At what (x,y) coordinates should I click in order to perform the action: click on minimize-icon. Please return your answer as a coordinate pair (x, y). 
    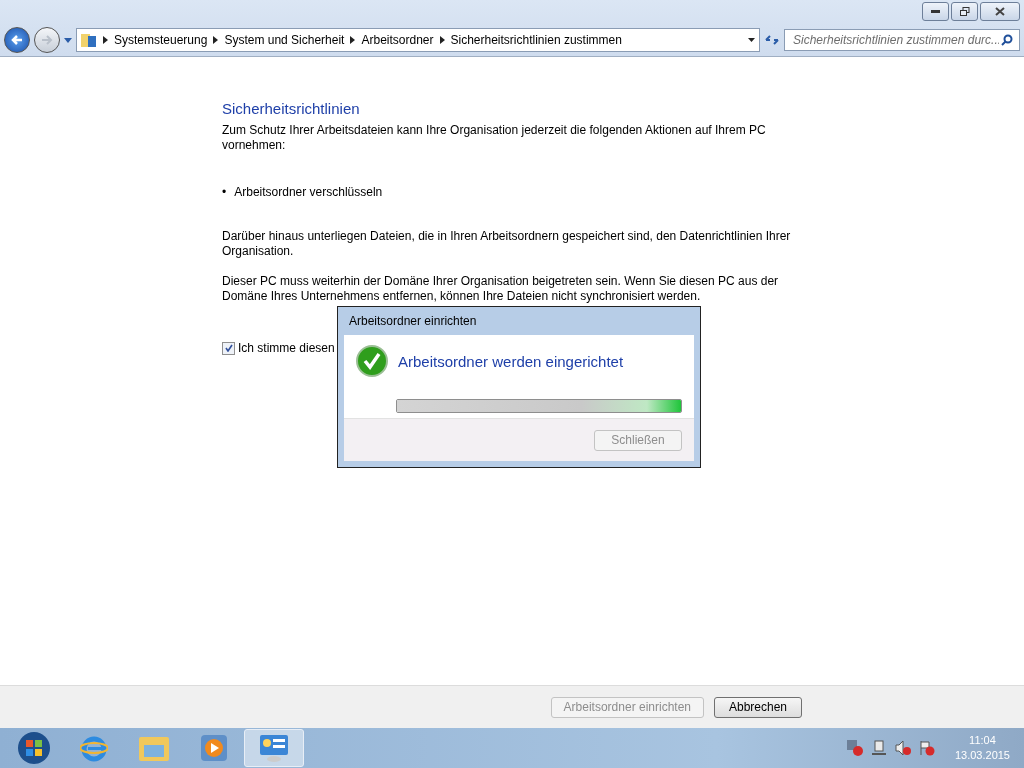
    Looking at the image, I should click on (935, 11).